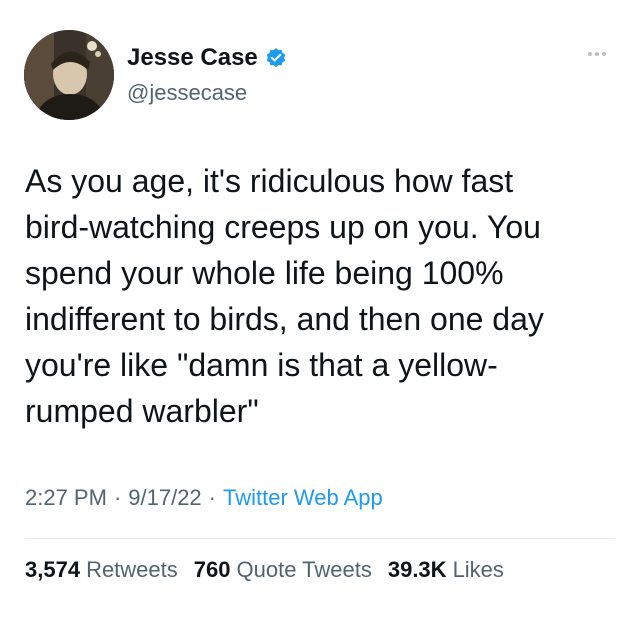 The image size is (640, 619). Describe the element at coordinates (164, 498) in the screenshot. I see `tweet-date: 9/17/22` at that location.